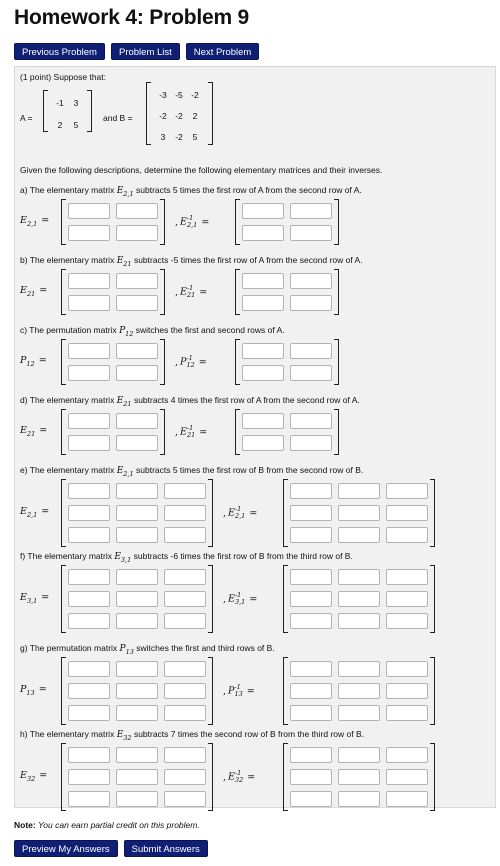  What do you see at coordinates (145, 51) in the screenshot?
I see `problem-list-button: Problem List` at bounding box center [145, 51].